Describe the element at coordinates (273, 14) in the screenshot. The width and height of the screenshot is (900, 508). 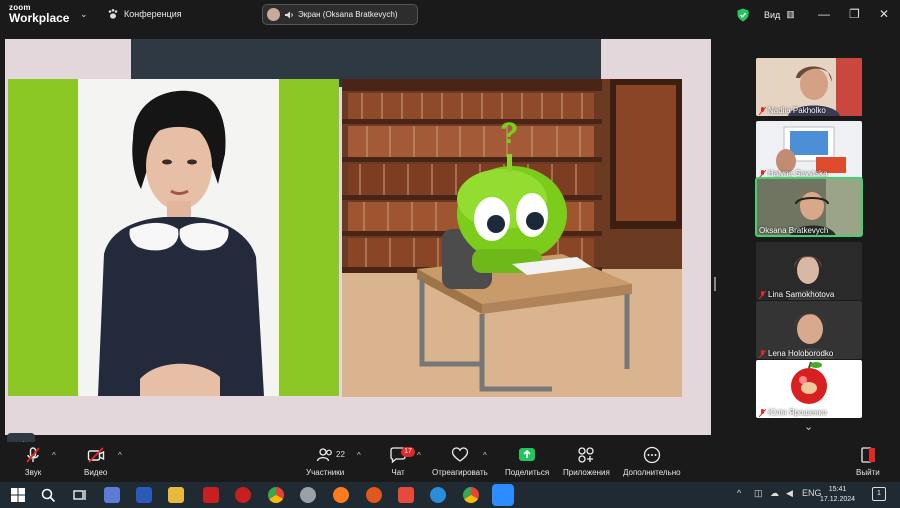
I see `avatar` at that location.